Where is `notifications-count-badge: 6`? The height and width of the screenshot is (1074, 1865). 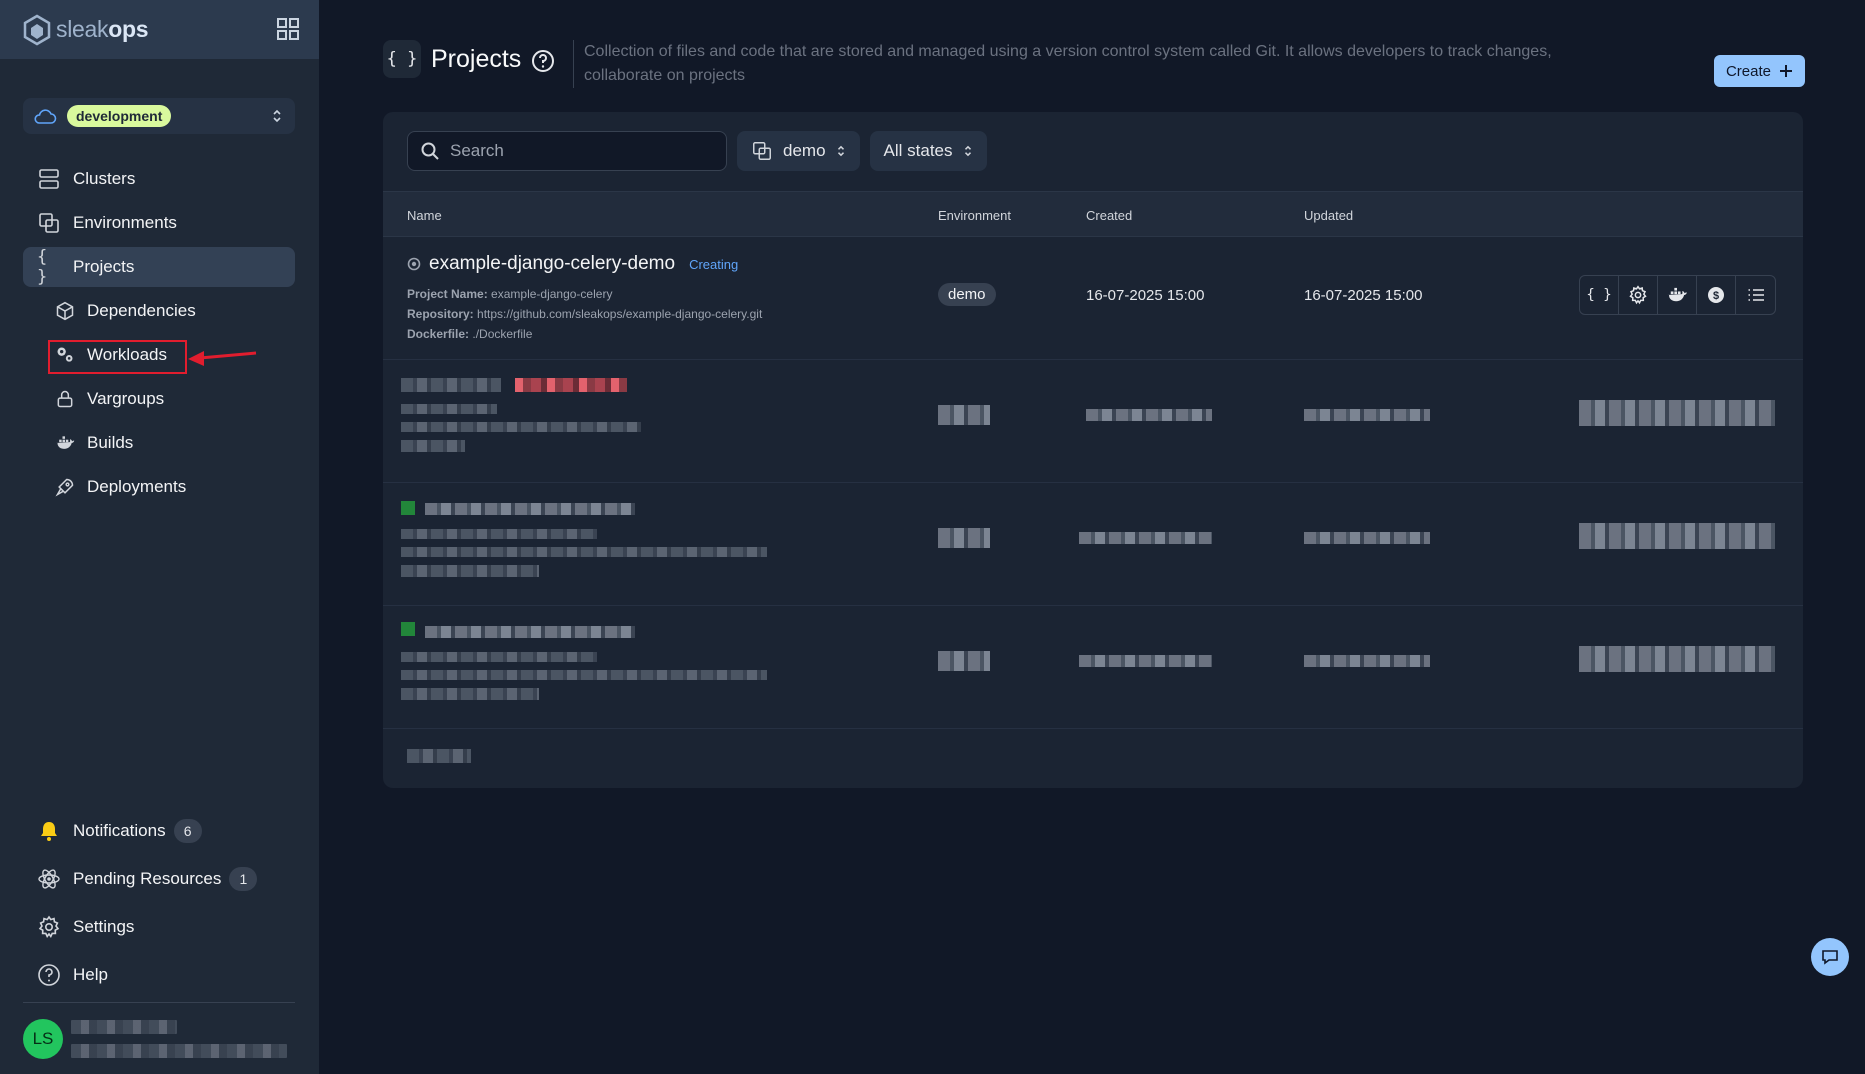 notifications-count-badge: 6 is located at coordinates (187, 831).